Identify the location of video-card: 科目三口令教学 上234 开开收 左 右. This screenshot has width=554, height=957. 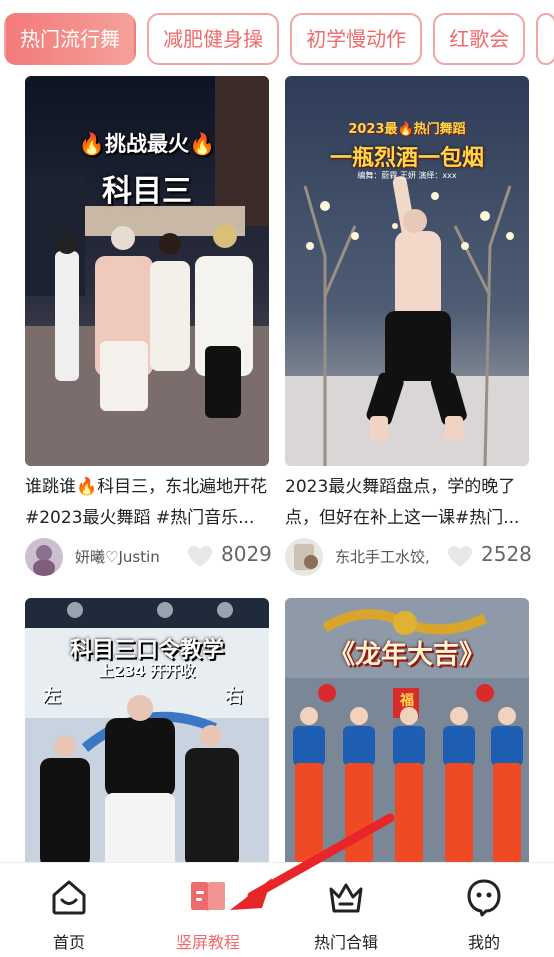
(147, 730).